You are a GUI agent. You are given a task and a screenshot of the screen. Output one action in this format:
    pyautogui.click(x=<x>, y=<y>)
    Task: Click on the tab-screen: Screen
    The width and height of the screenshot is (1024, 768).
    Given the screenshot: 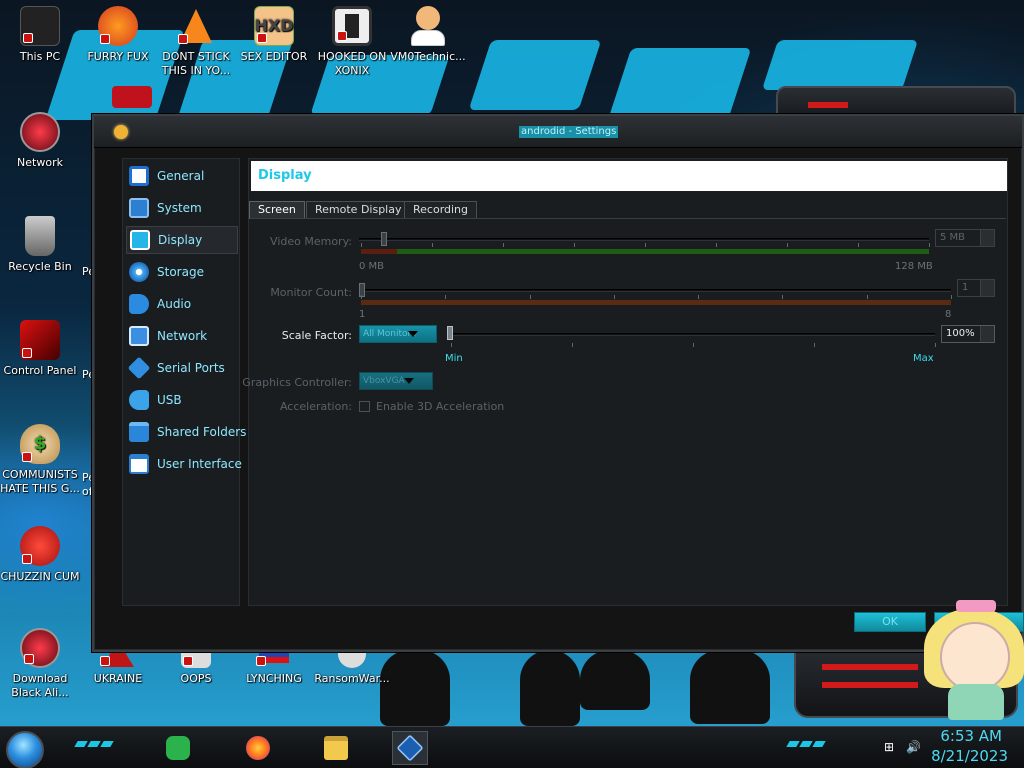 What is the action you would take?
    pyautogui.click(x=277, y=210)
    